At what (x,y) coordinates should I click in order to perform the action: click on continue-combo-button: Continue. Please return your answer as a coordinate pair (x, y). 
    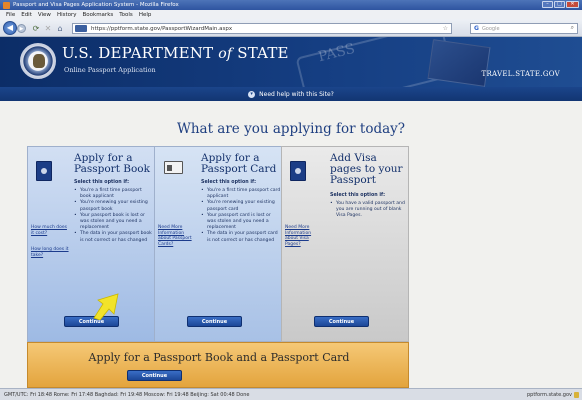
    Looking at the image, I should click on (154, 375).